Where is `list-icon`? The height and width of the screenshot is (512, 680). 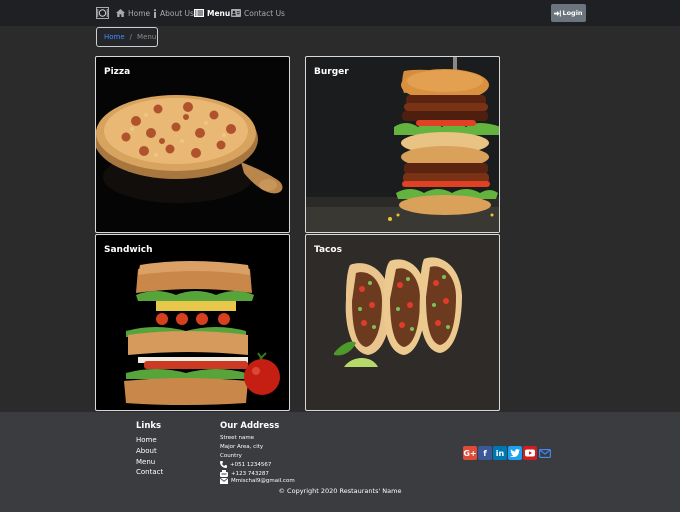
list-icon is located at coordinates (199, 13).